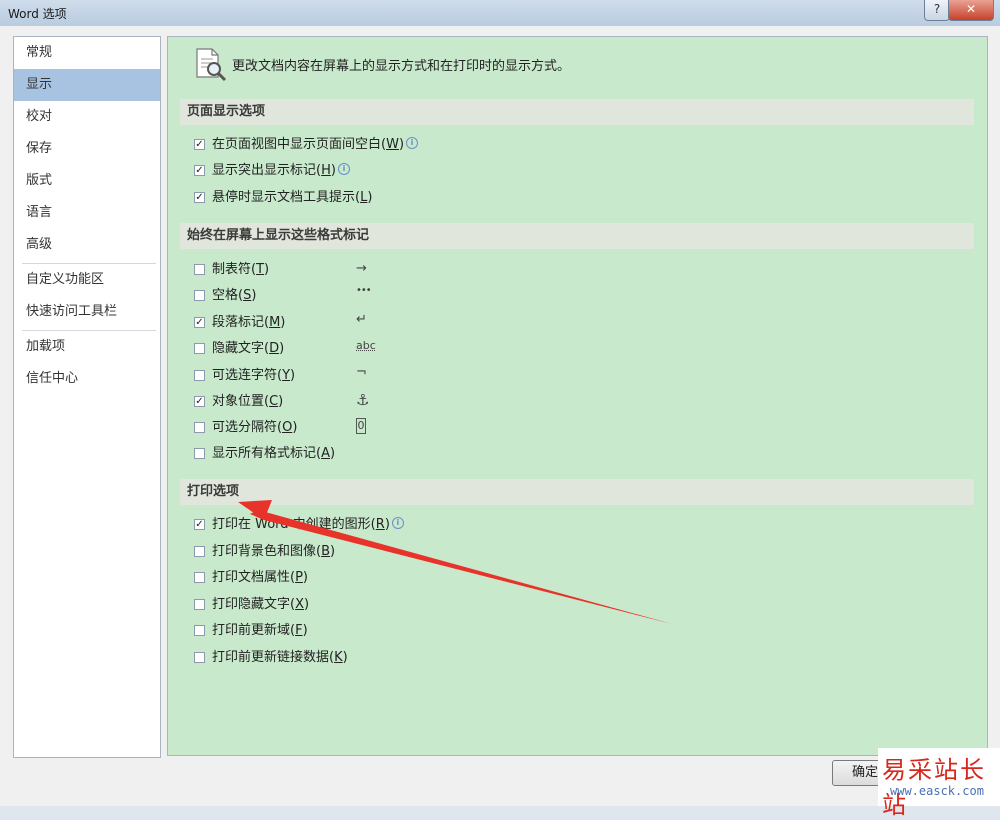 Image resolution: width=1000 pixels, height=820 pixels. Describe the element at coordinates (199, 630) in the screenshot. I see `checkbox-update-fields` at that location.